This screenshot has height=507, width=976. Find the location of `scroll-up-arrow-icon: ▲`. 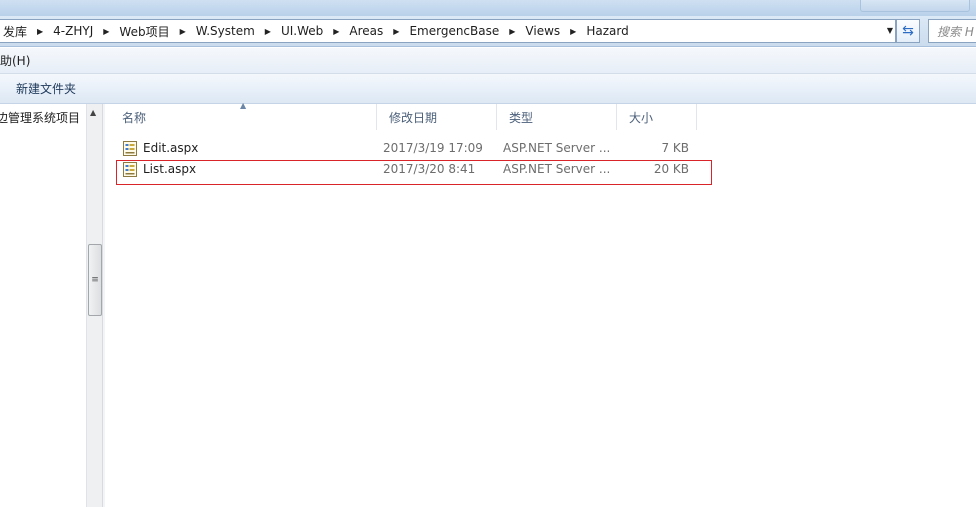

scroll-up-arrow-icon: ▲ is located at coordinates (93, 112).